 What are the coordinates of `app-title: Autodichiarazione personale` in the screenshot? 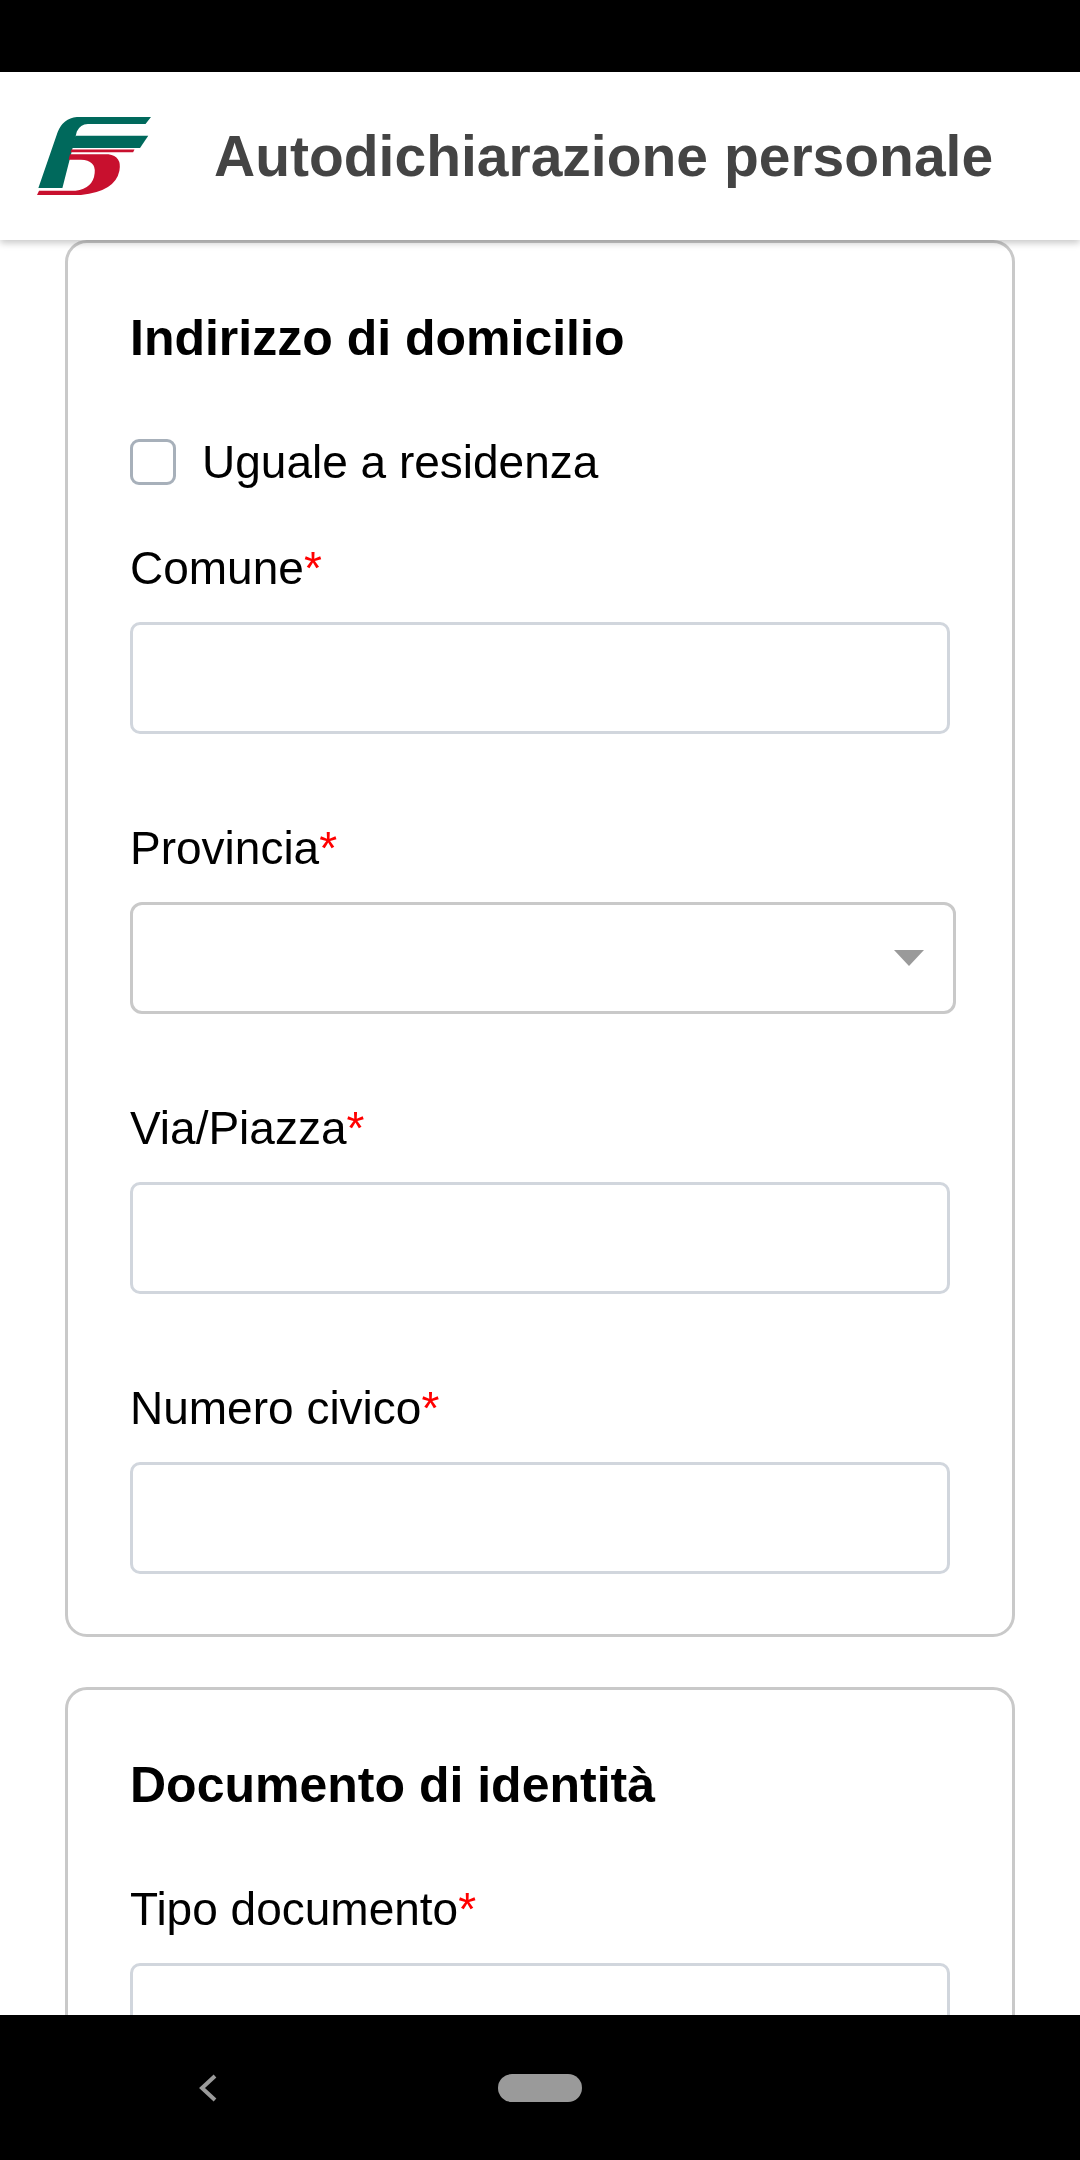 It's located at (604, 156).